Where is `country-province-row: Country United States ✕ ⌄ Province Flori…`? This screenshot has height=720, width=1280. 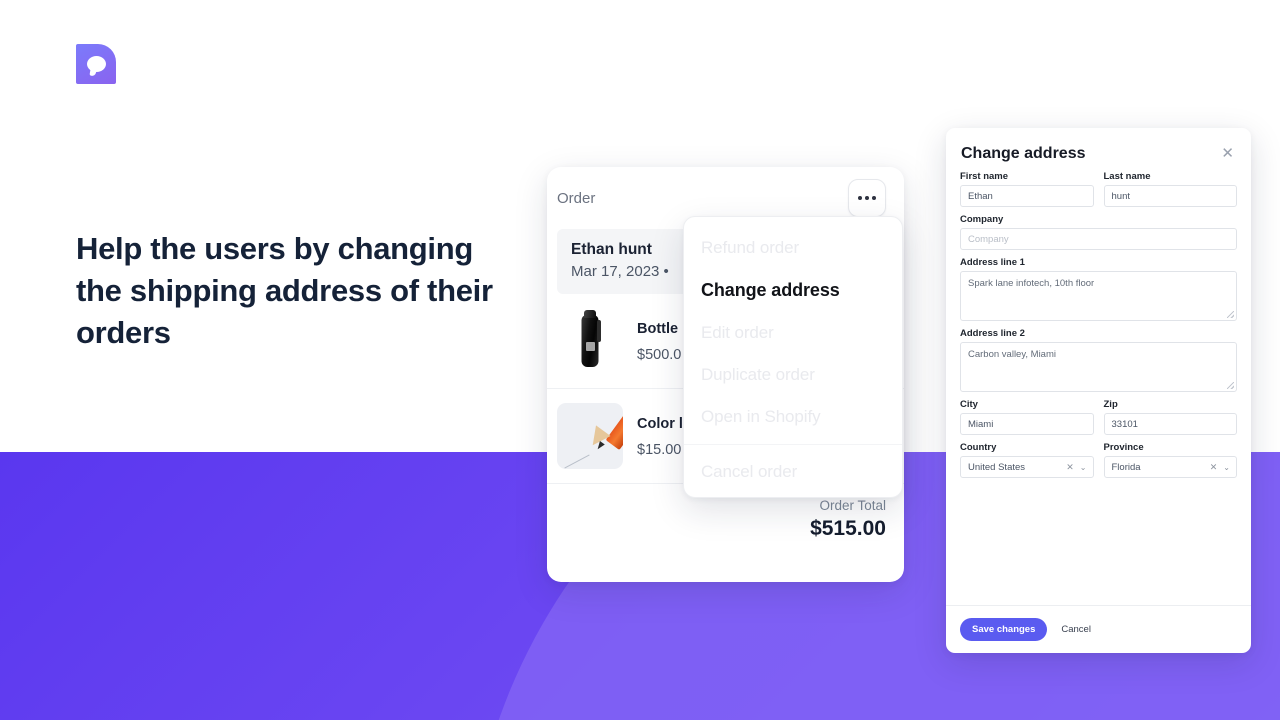 country-province-row: Country United States ✕ ⌄ Province Flori… is located at coordinates (1098, 463).